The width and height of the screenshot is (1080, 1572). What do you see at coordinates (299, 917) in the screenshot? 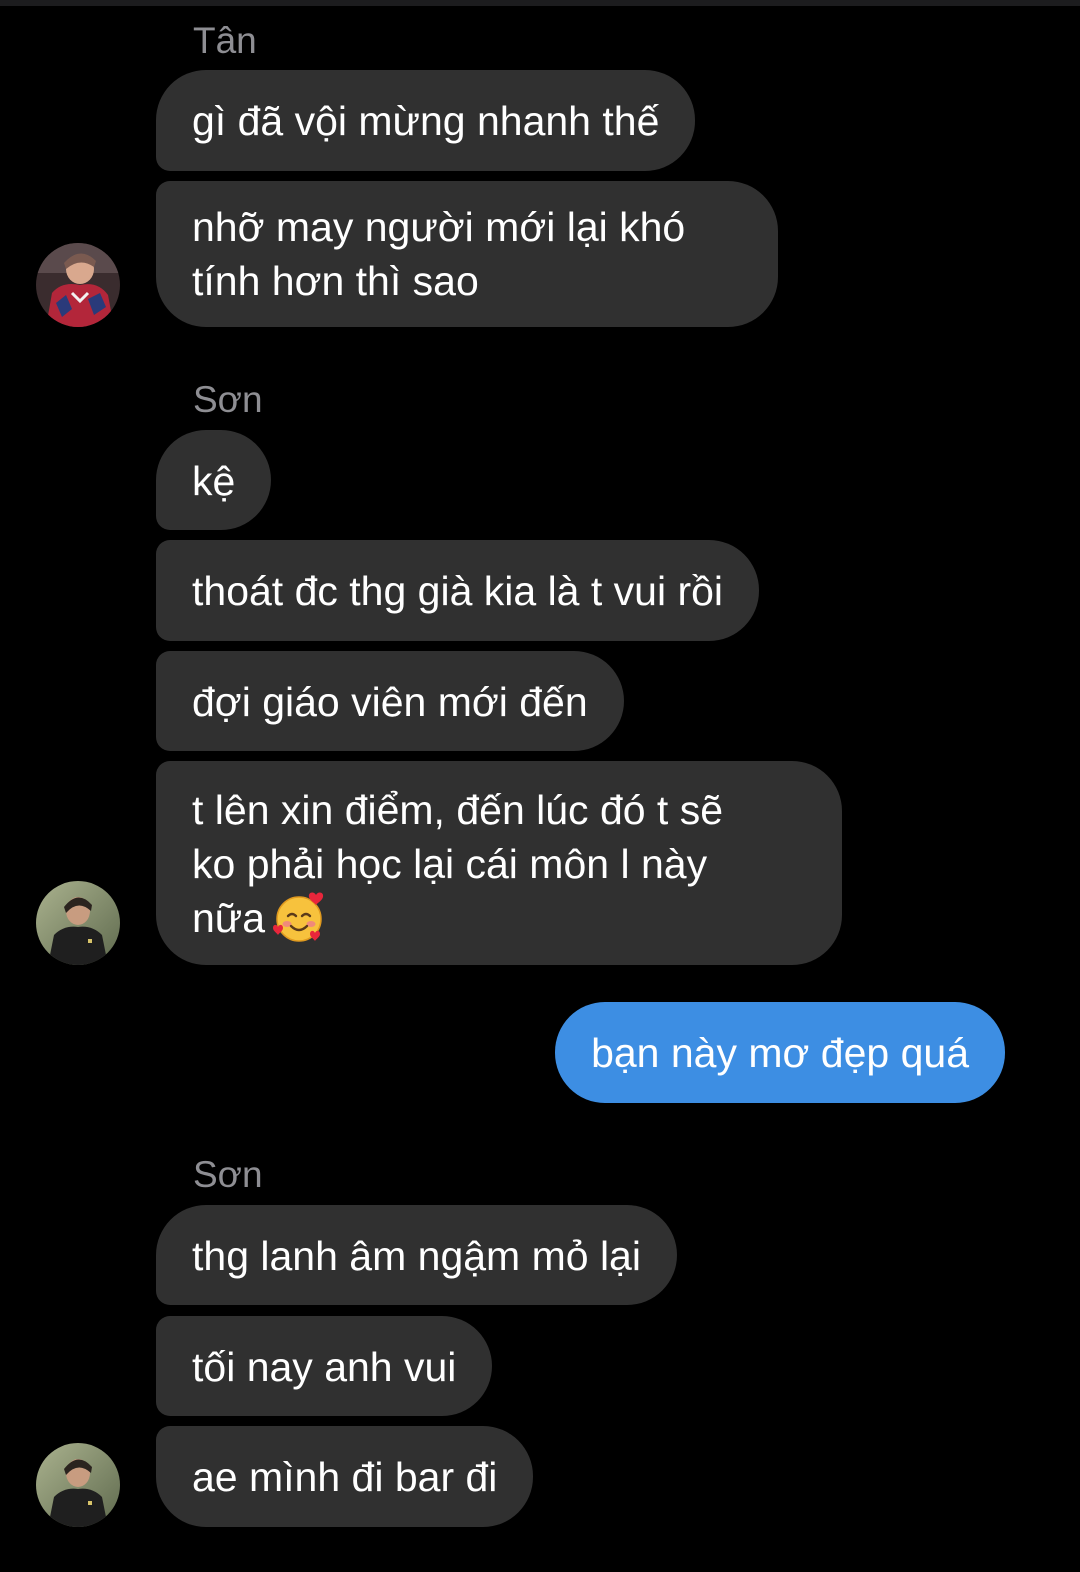
I see `smiling-face-with-hearts-emoji-icon` at bounding box center [299, 917].